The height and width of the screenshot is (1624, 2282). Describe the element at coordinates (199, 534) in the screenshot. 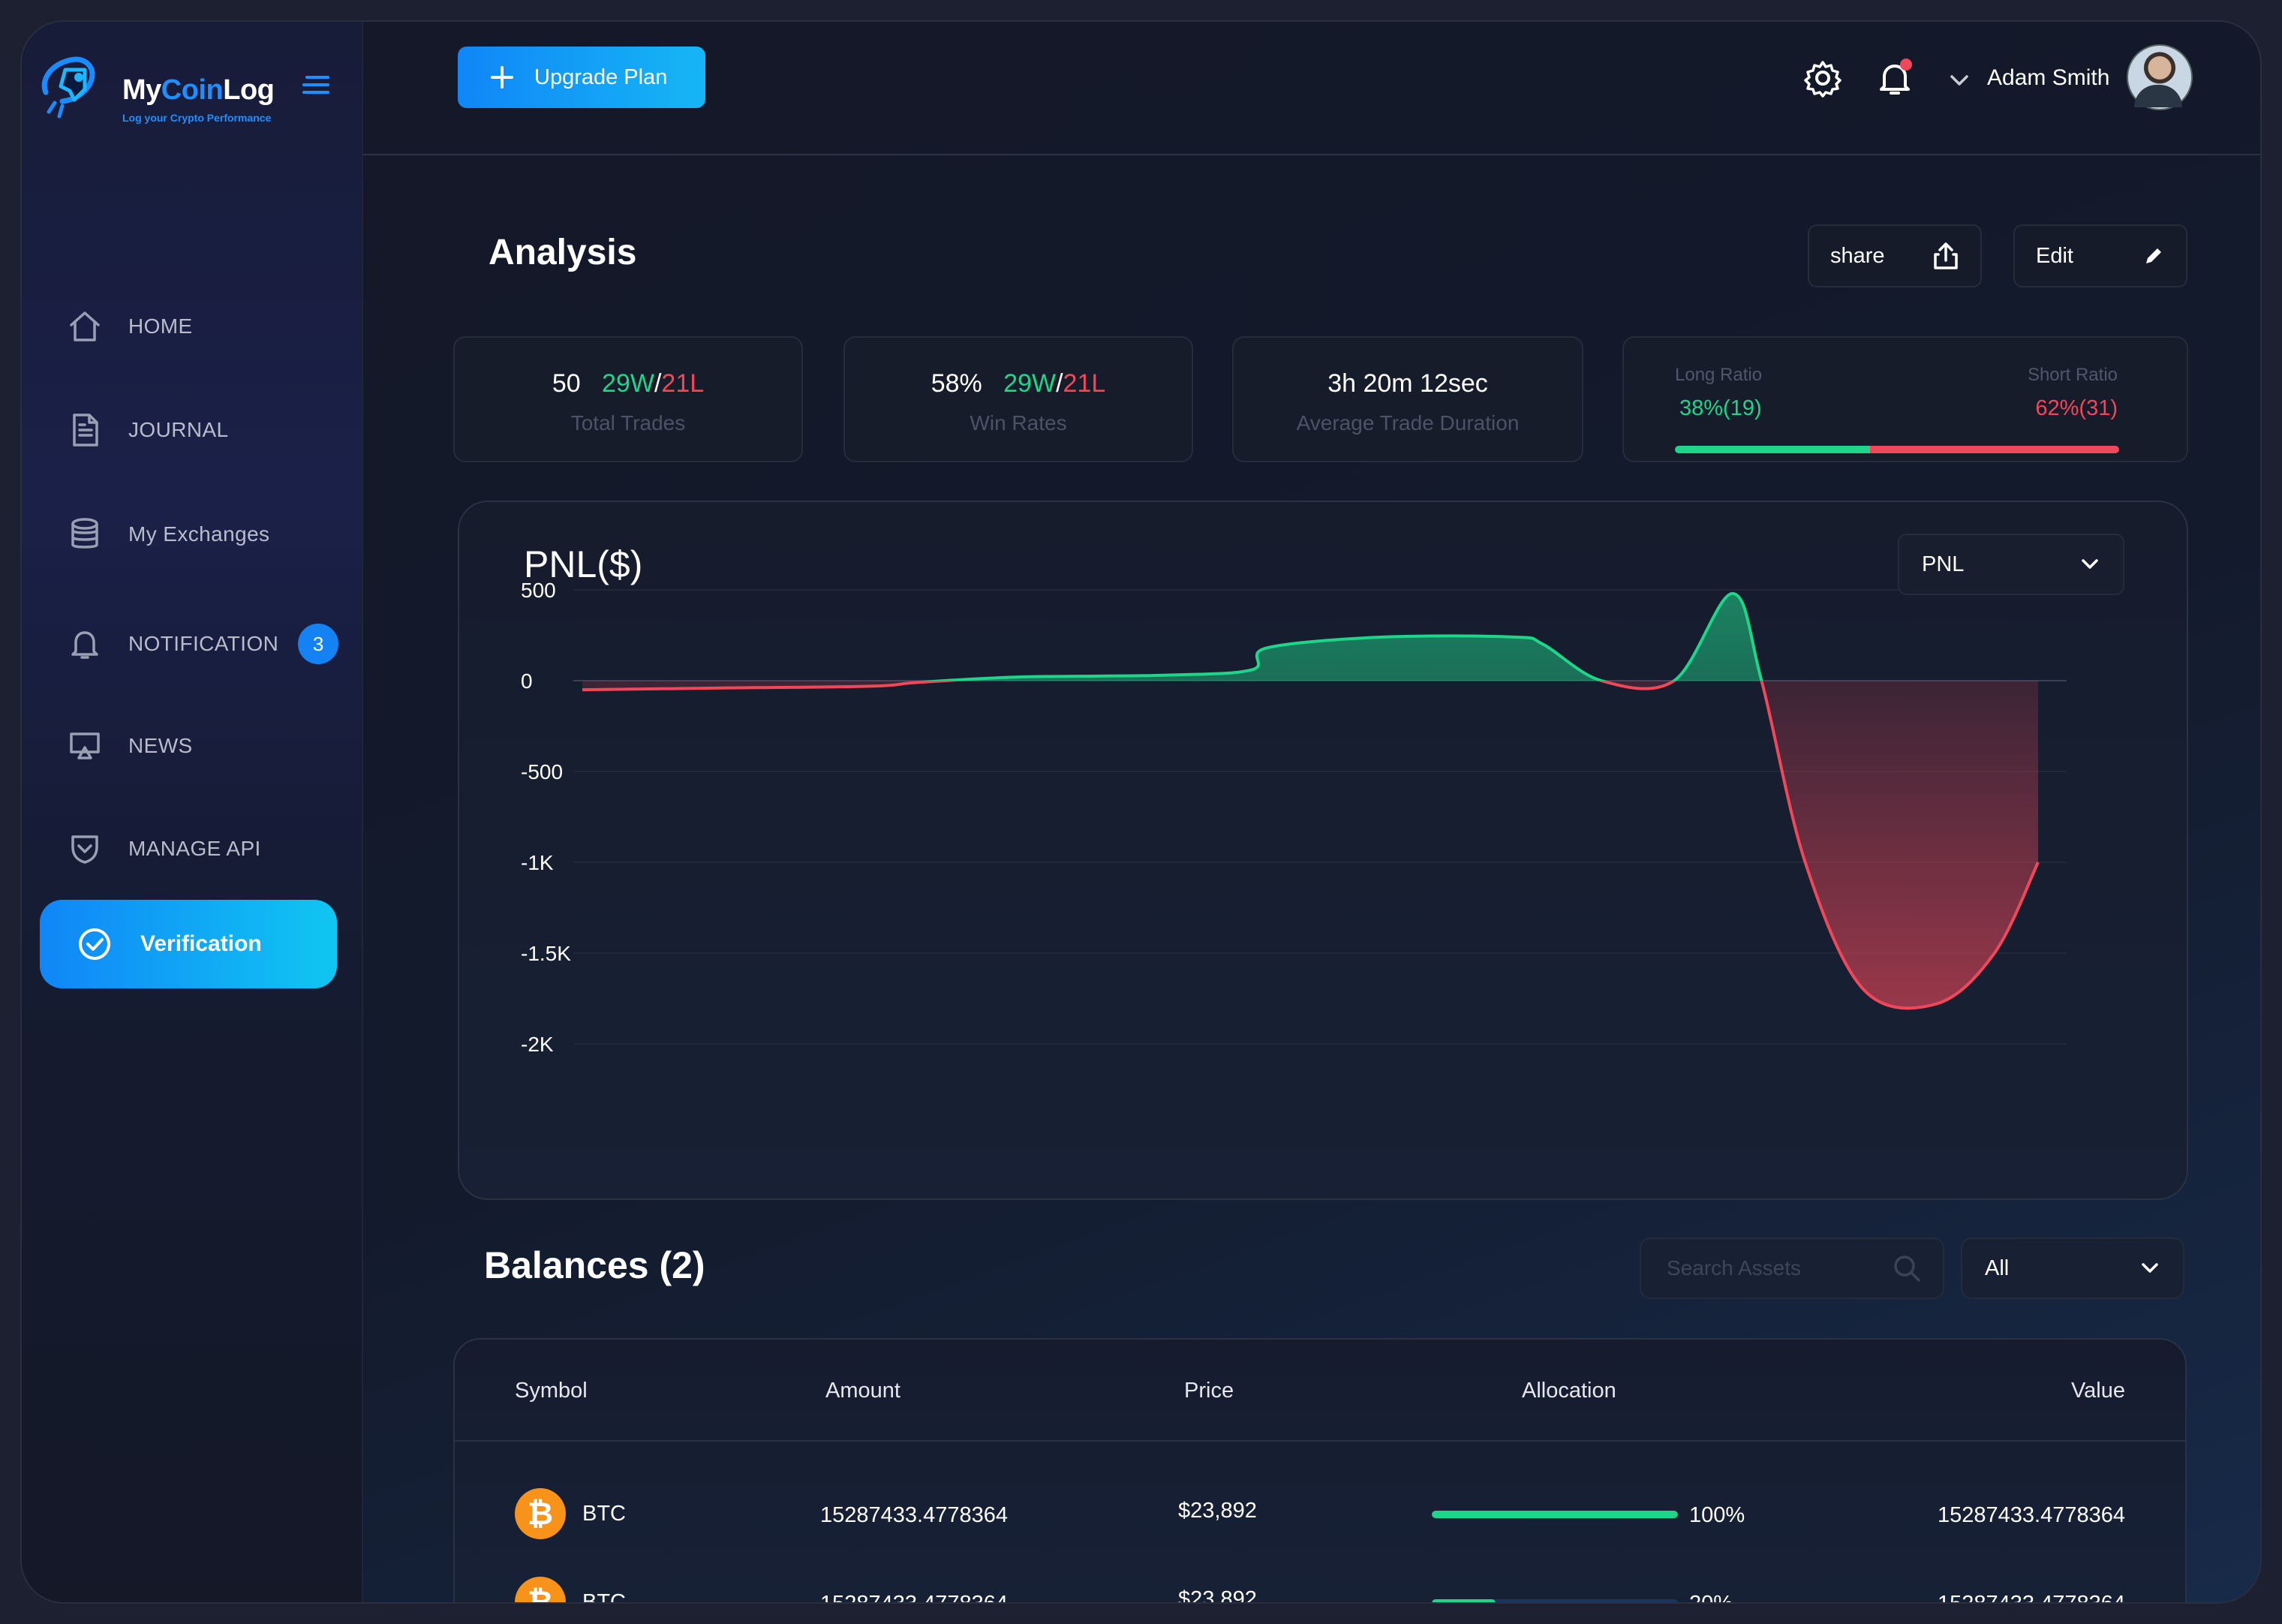

I see `sidebar-item-label: My Exchanges` at that location.